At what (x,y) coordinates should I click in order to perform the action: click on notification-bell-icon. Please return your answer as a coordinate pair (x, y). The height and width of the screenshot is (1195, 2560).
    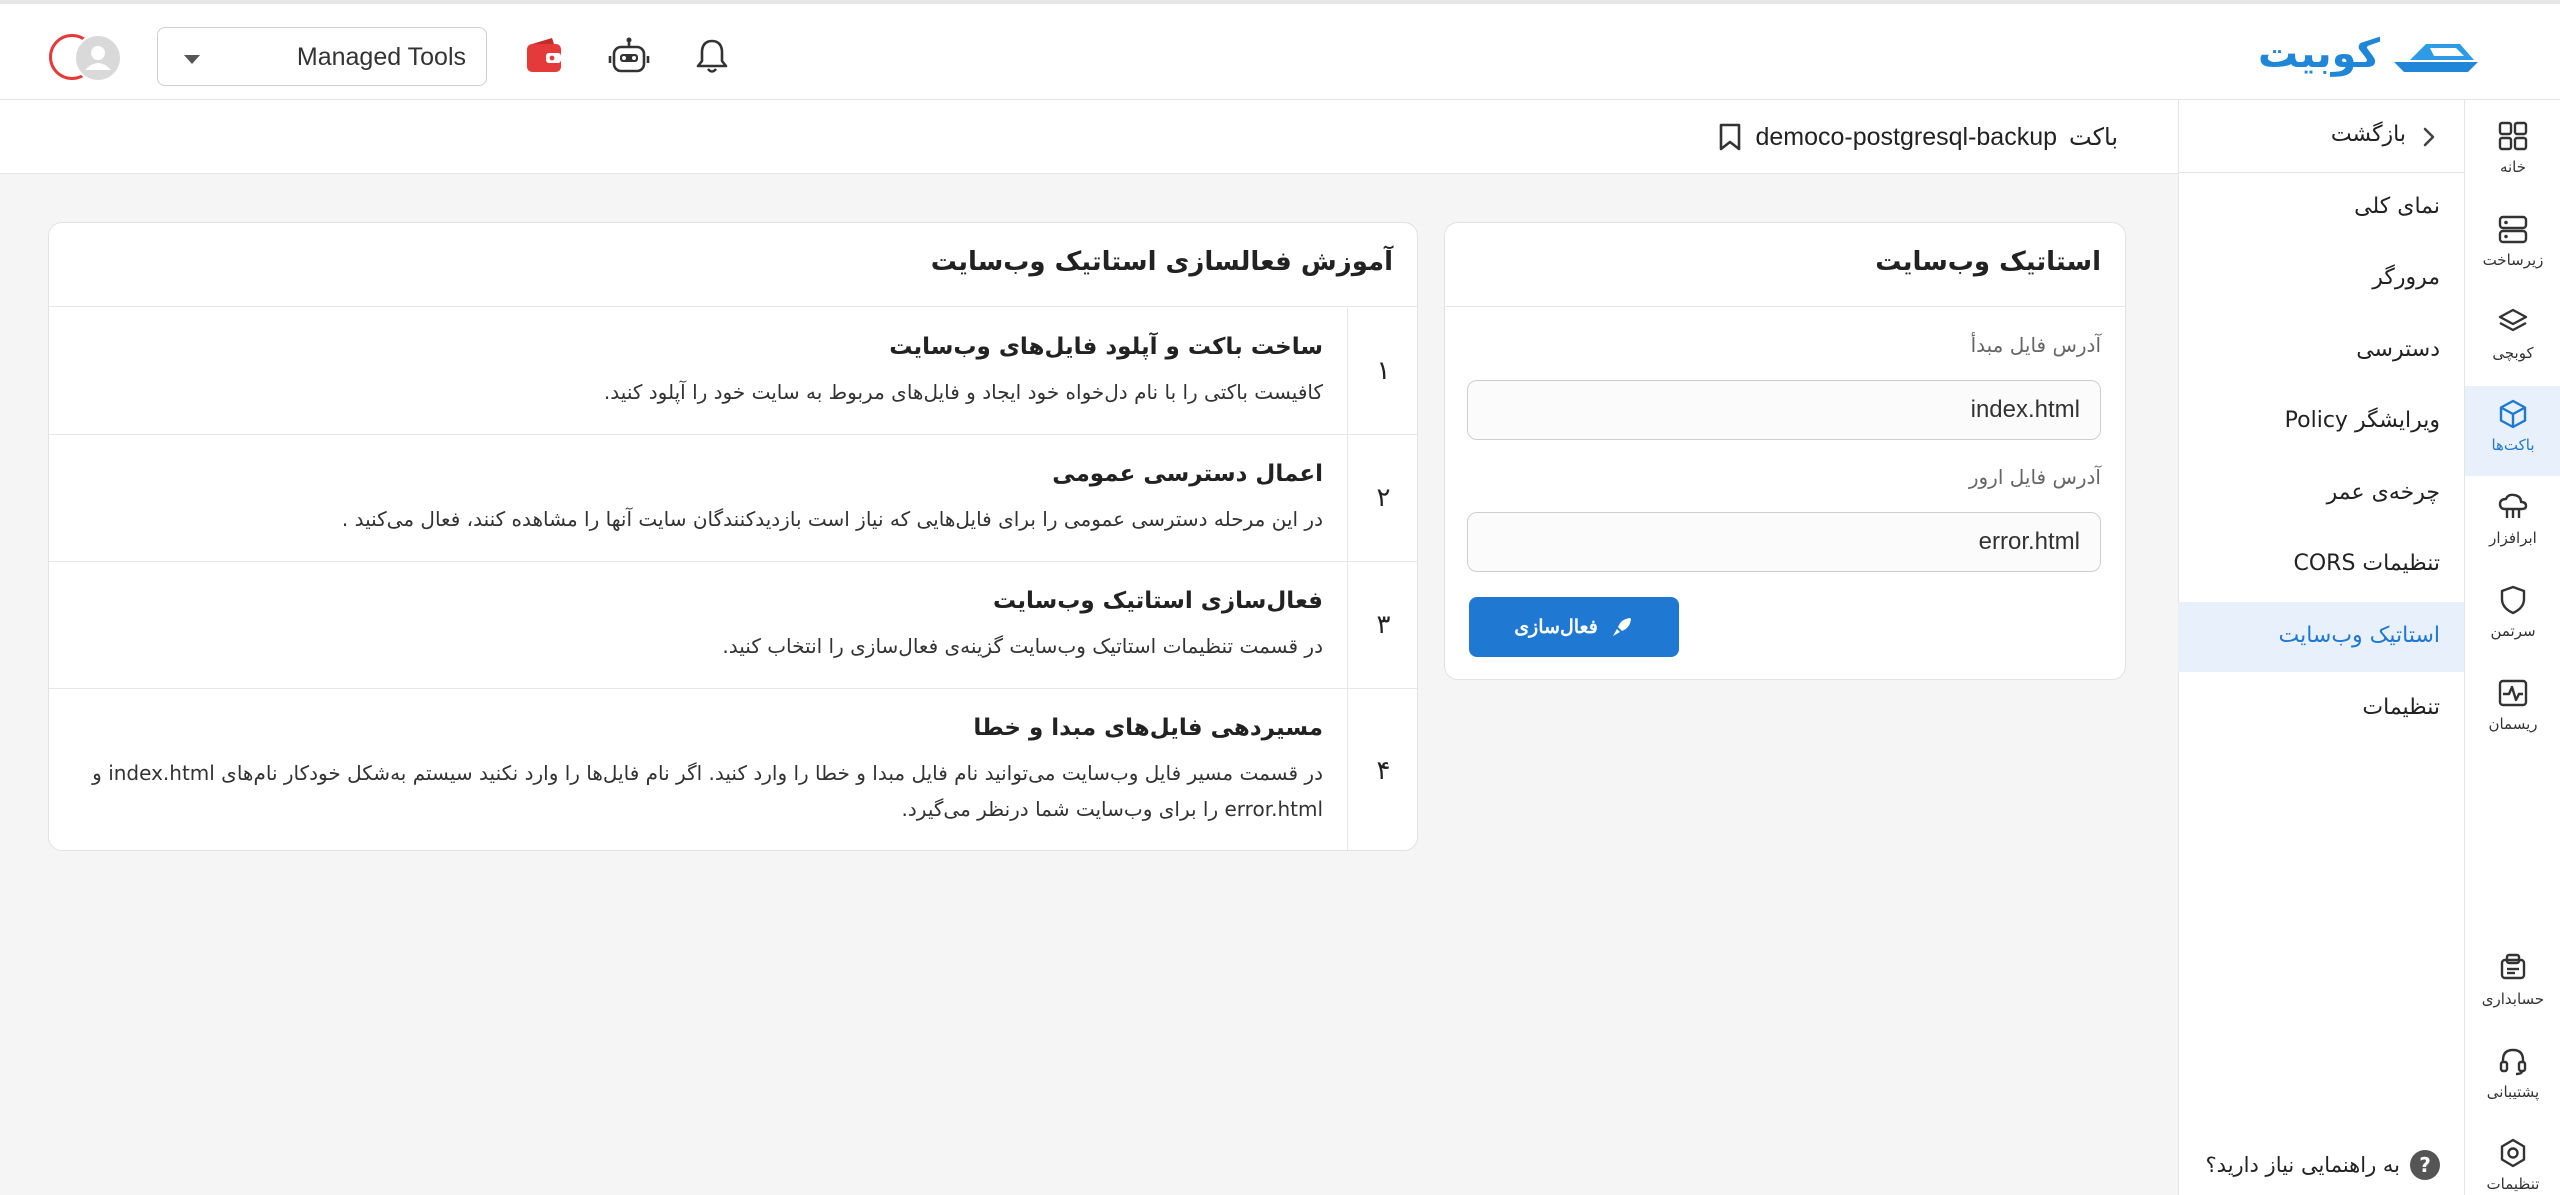
    Looking at the image, I should click on (712, 56).